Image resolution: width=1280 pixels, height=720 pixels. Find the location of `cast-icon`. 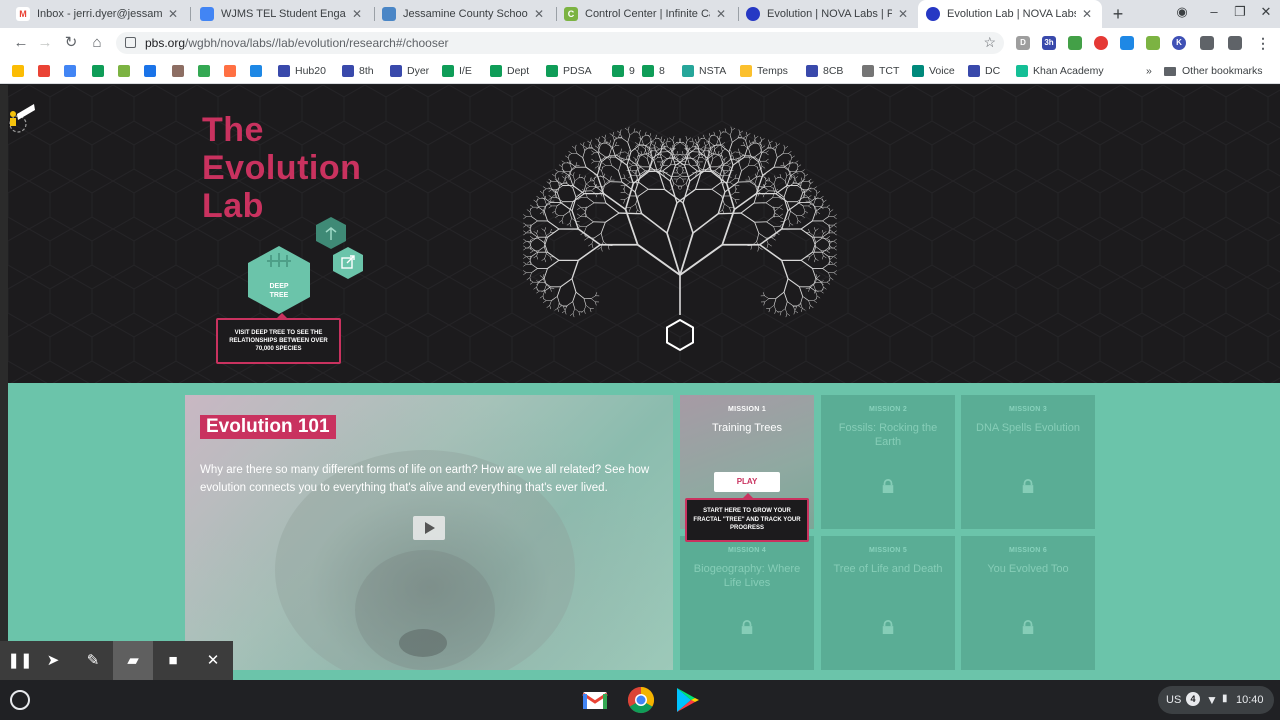

cast-icon is located at coordinates (1235, 43).